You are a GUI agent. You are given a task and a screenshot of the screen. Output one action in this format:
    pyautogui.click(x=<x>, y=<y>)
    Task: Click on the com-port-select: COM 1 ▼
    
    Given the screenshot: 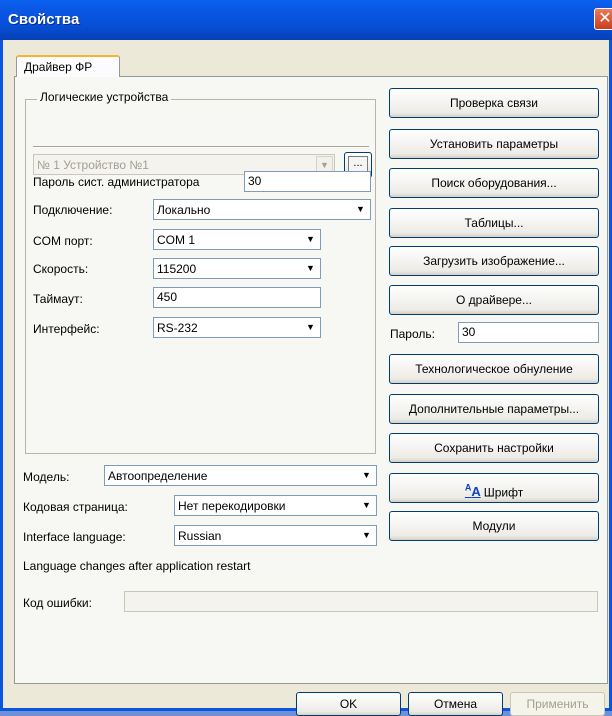 What is the action you would take?
    pyautogui.click(x=237, y=239)
    